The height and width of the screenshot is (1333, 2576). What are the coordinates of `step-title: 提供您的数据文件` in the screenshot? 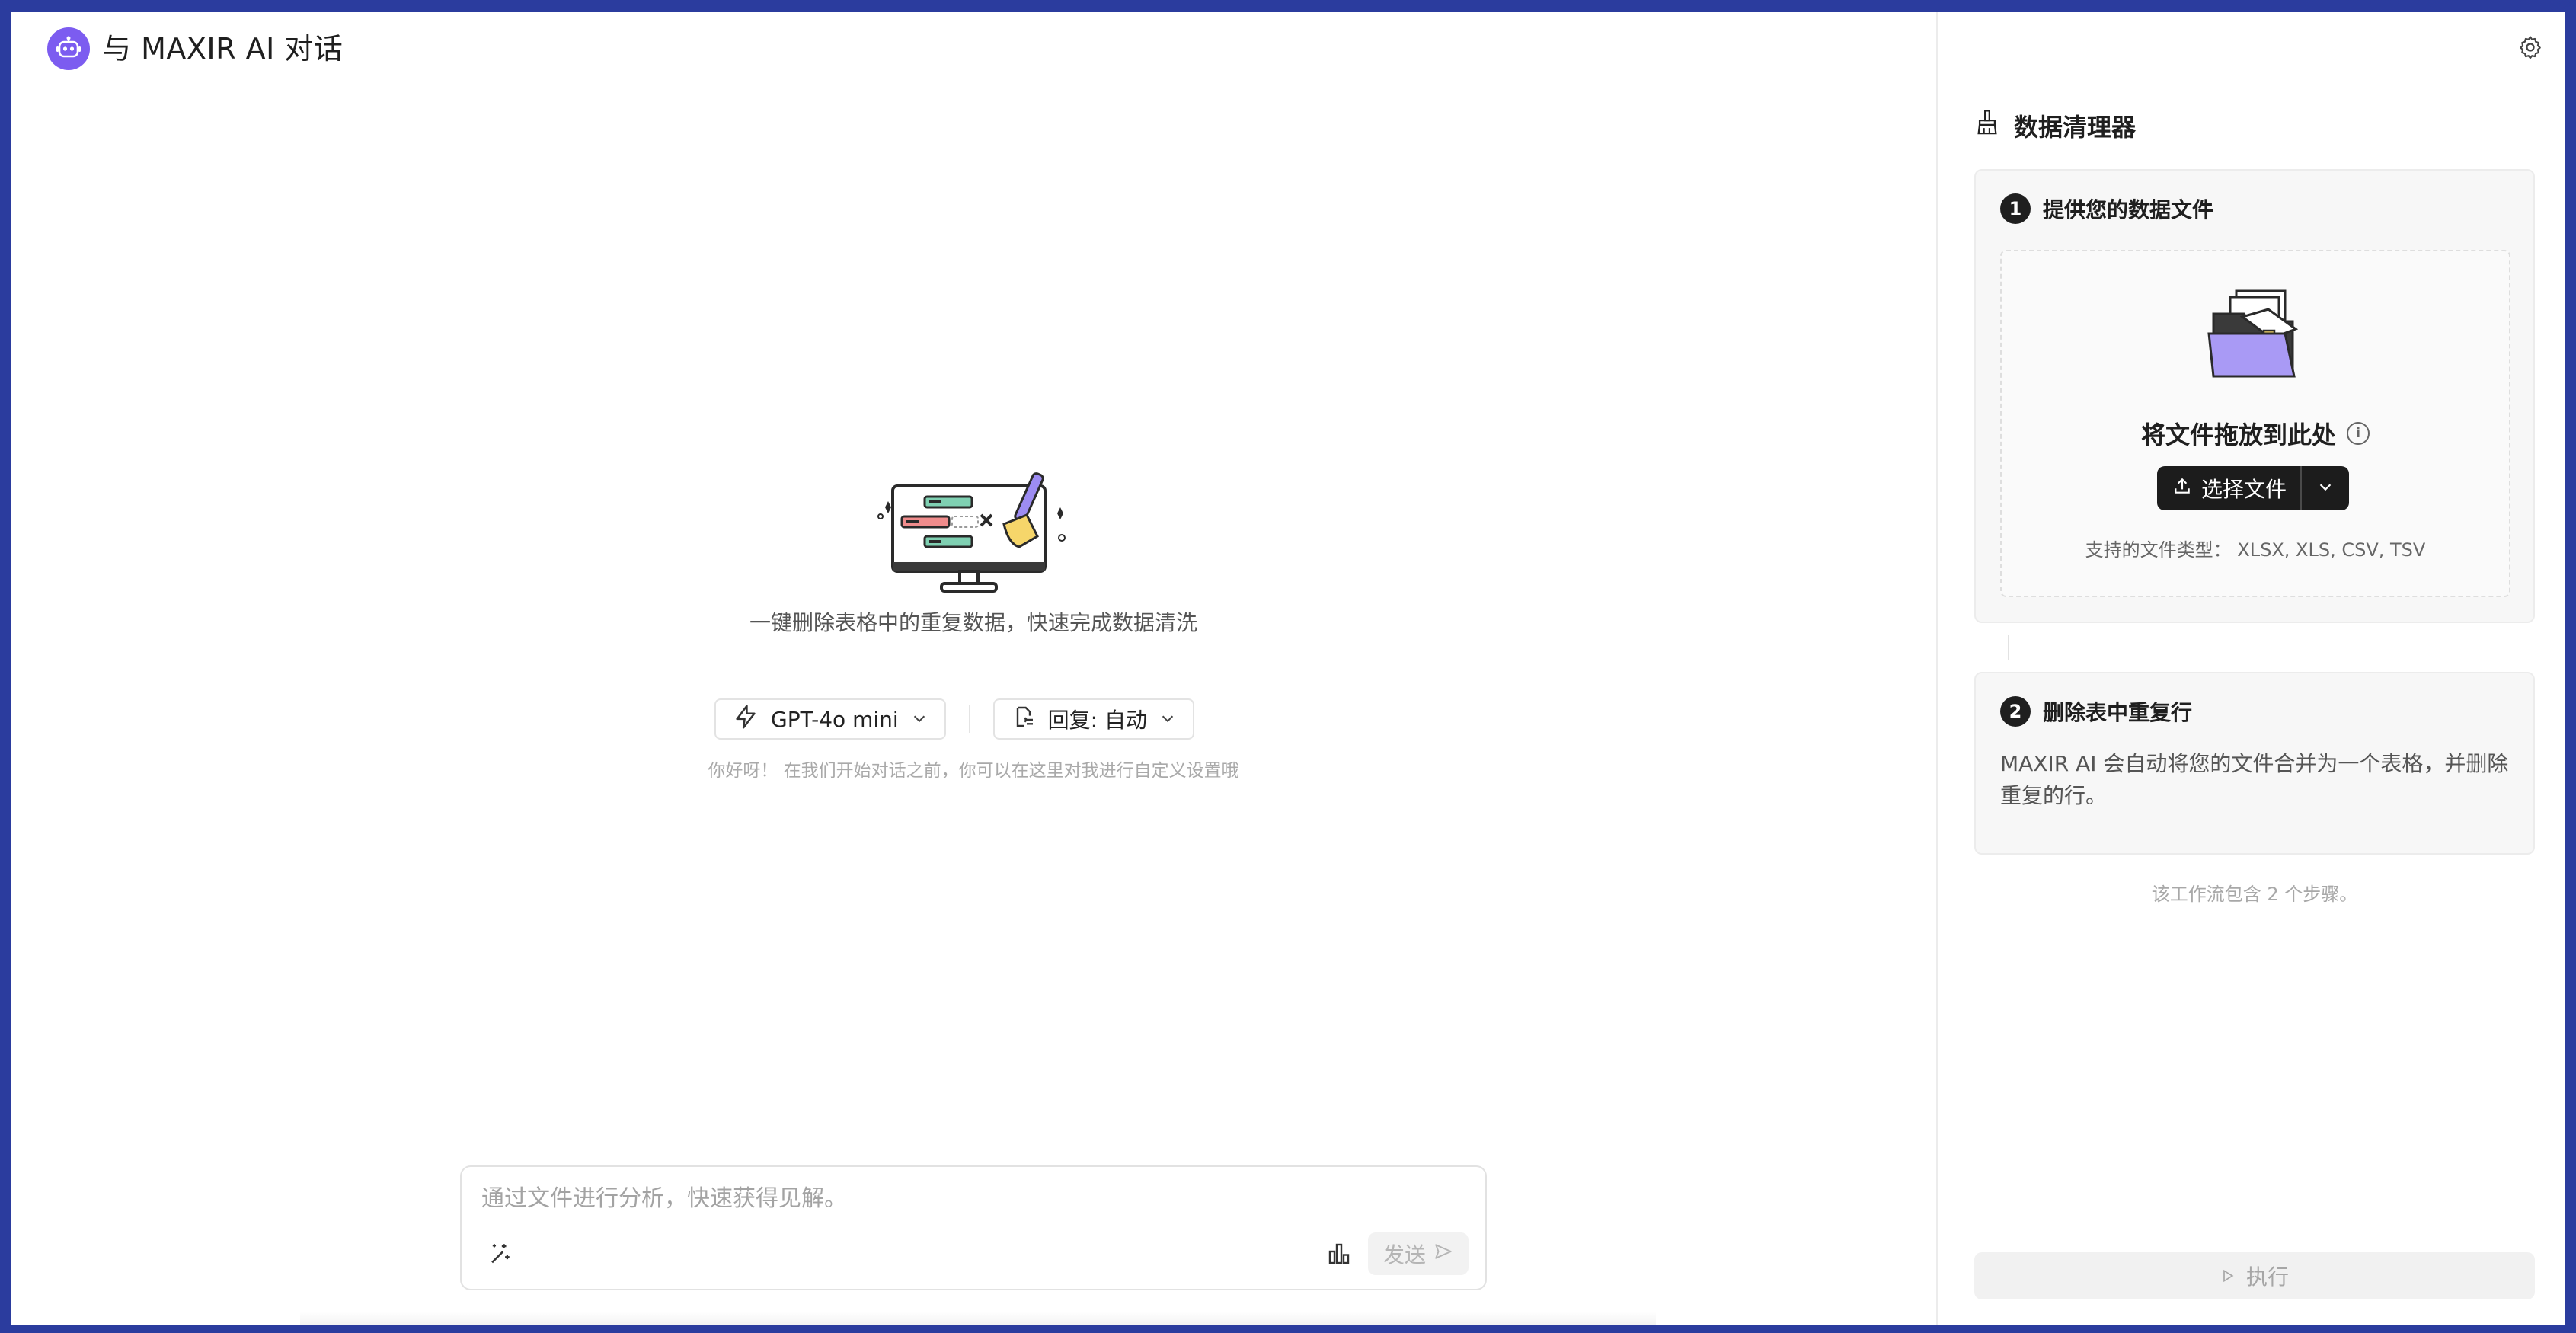 It's located at (2128, 209).